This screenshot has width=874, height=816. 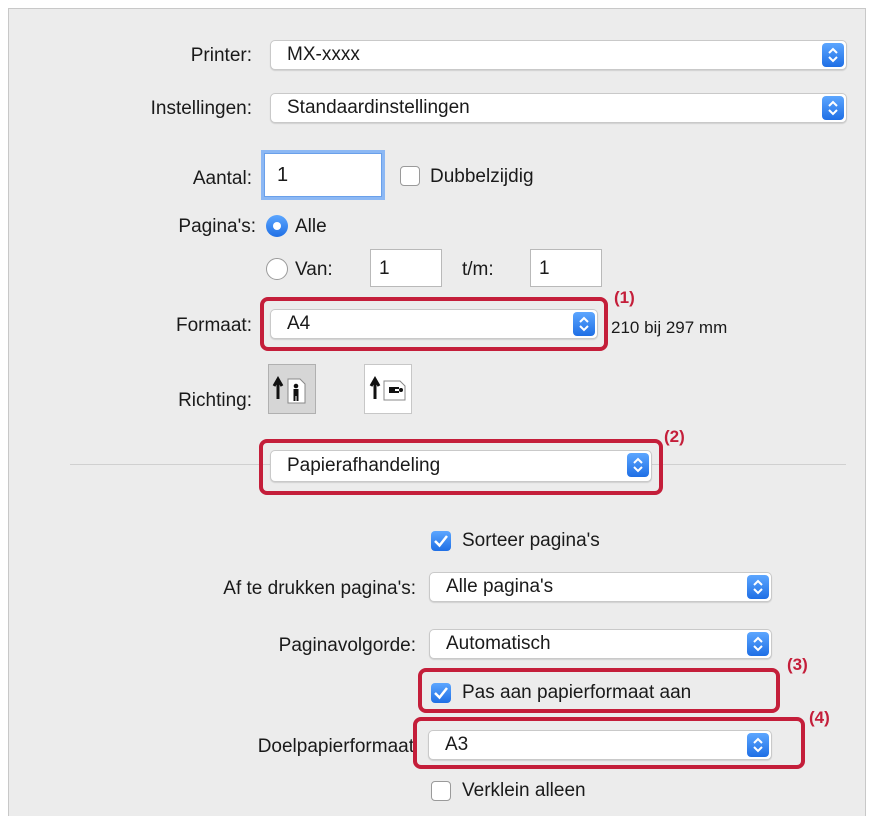 What do you see at coordinates (819, 717) in the screenshot?
I see `annotation-4: (4)` at bounding box center [819, 717].